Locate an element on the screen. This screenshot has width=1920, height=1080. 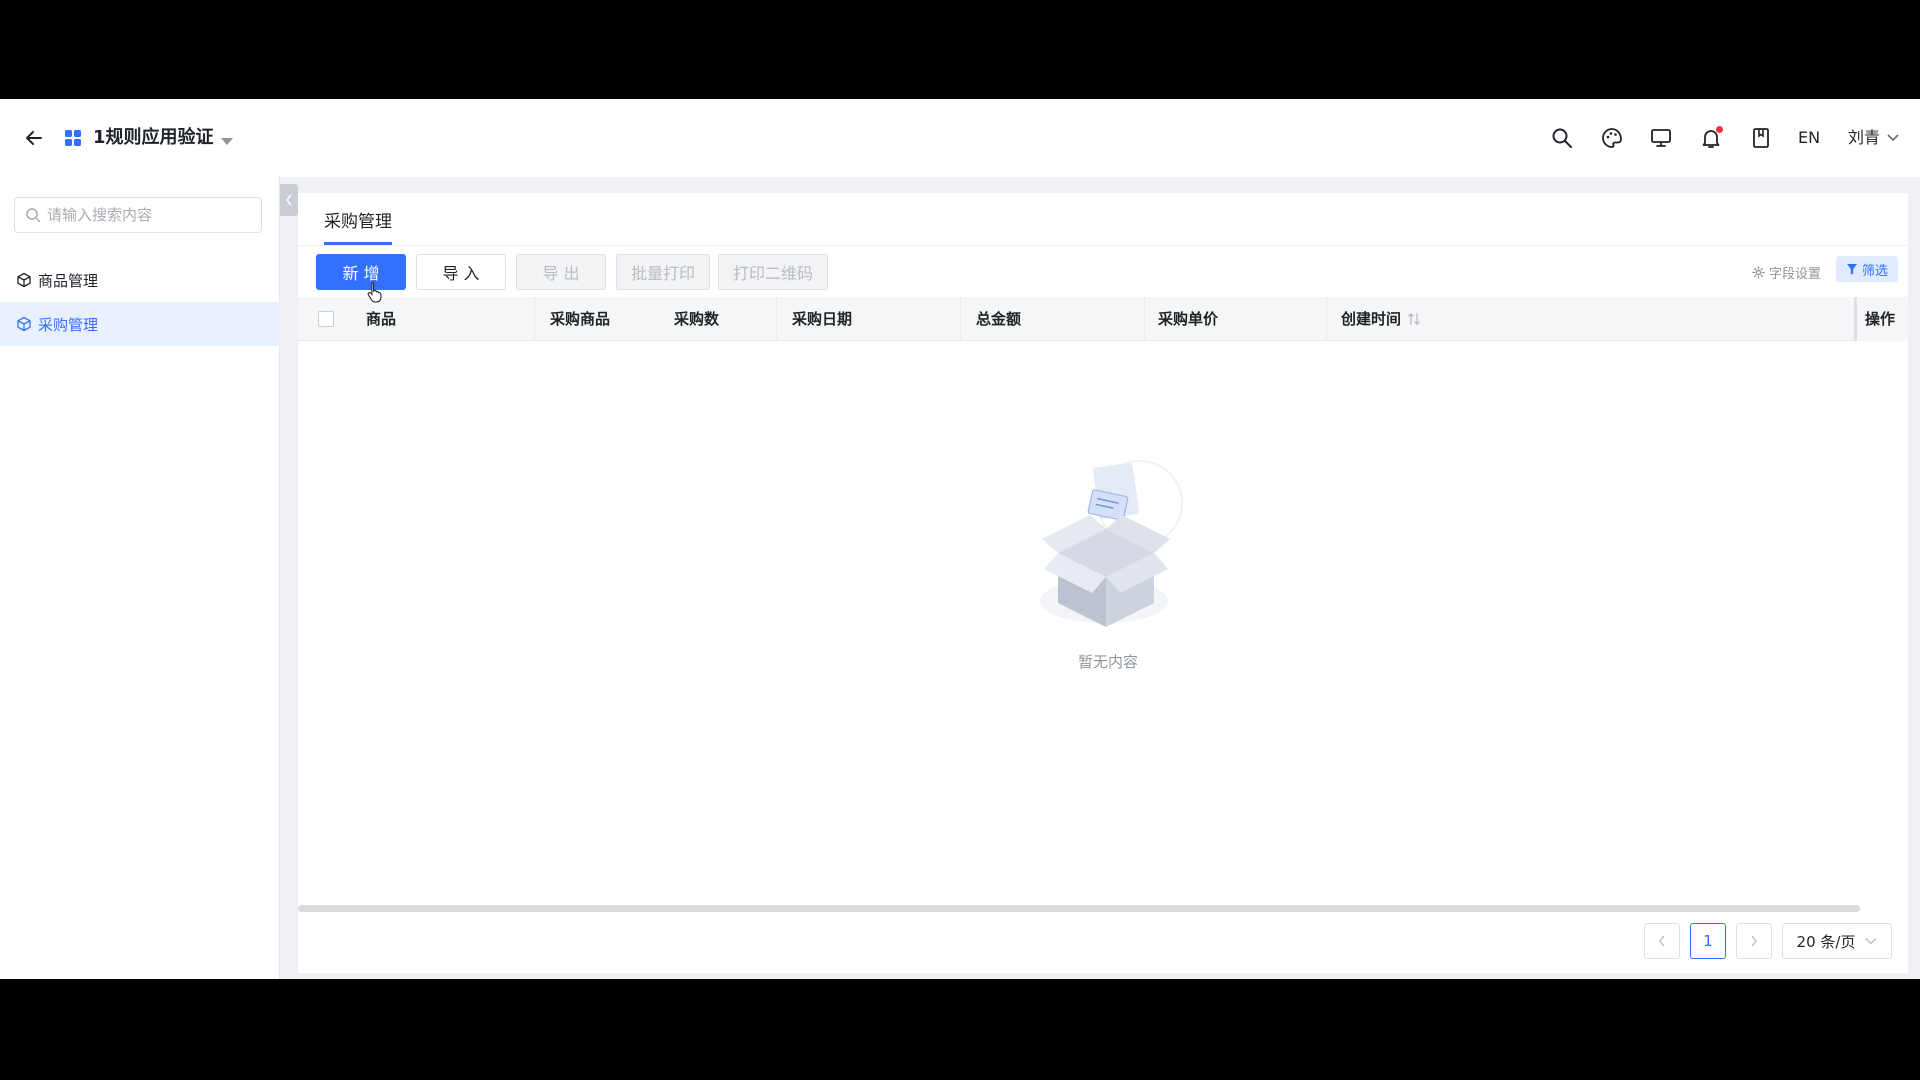
import-button: 导 入 is located at coordinates (461, 272).